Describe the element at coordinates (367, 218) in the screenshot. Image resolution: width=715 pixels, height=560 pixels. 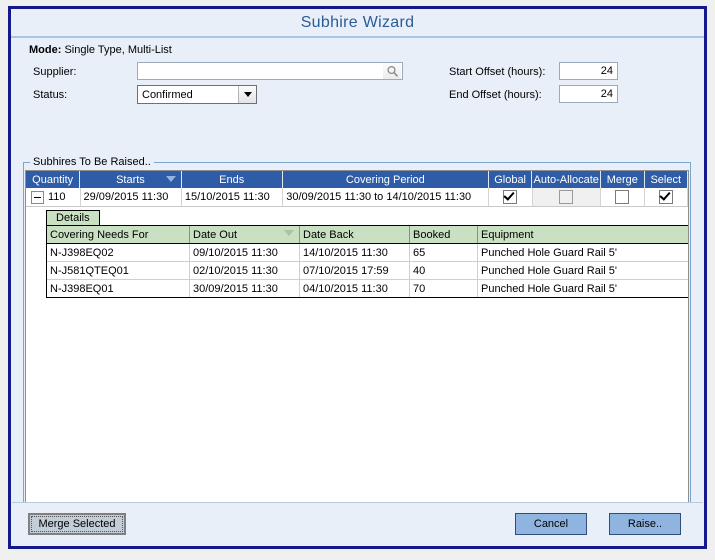
I see `detail-tabstrip: Details` at that location.